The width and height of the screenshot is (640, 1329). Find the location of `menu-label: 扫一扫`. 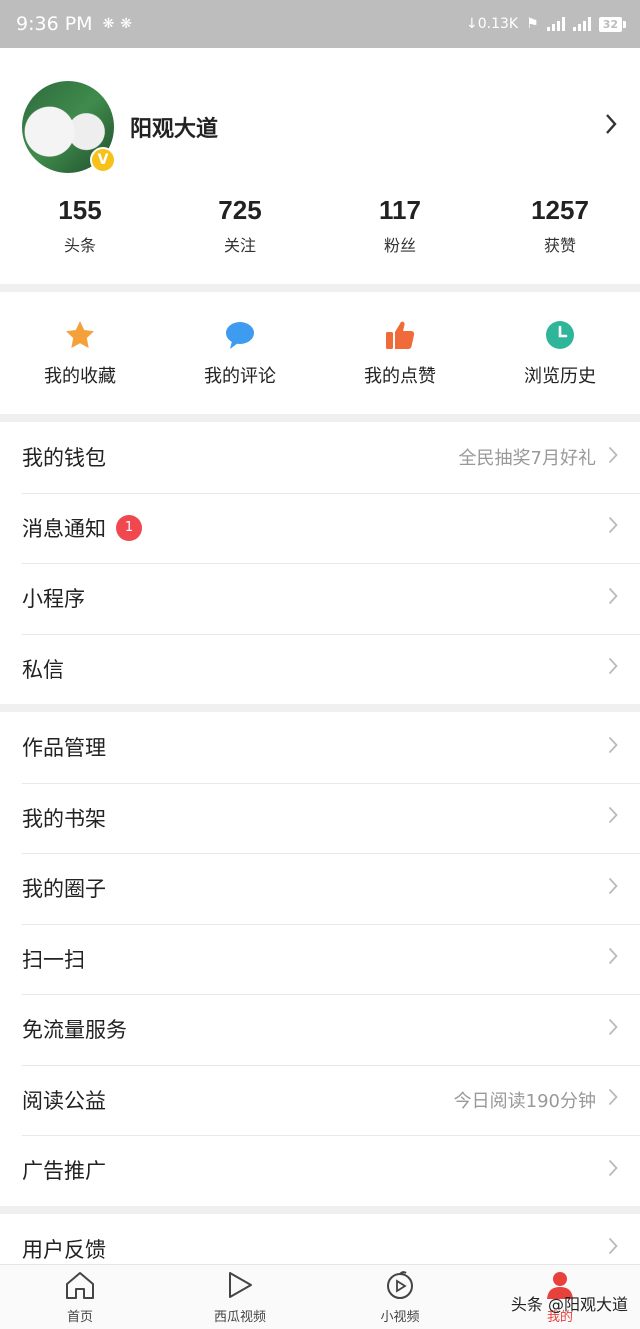

menu-label: 扫一扫 is located at coordinates (53, 959).